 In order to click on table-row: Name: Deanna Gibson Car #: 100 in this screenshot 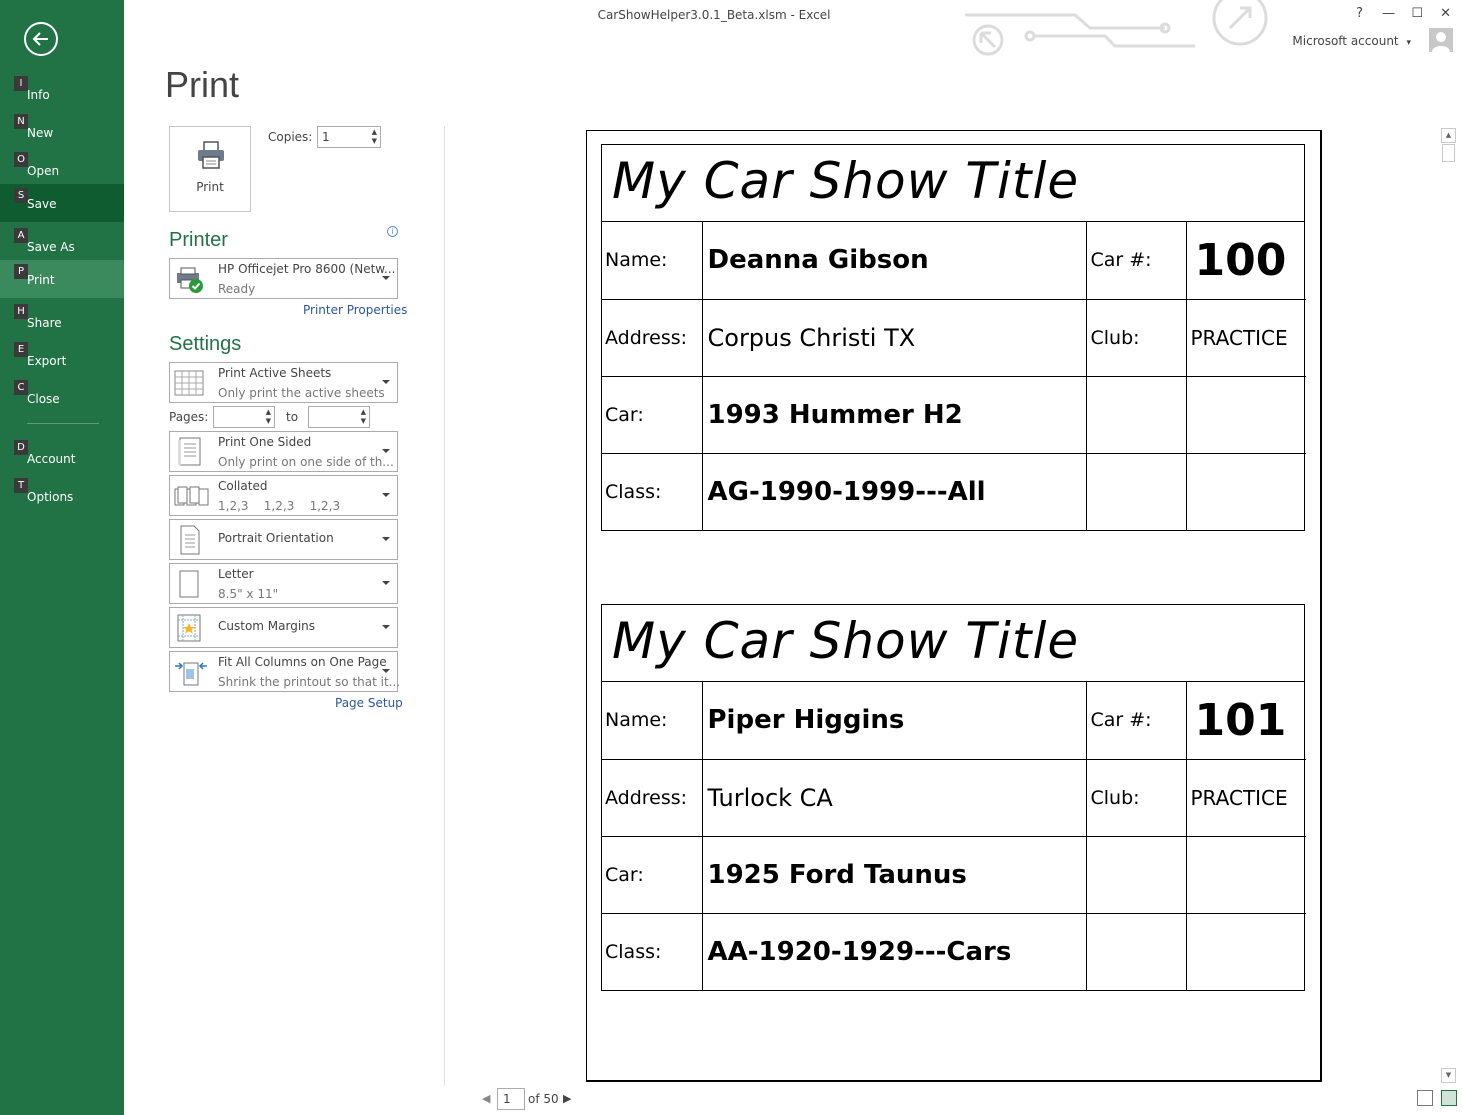, I will do `click(954, 261)`.